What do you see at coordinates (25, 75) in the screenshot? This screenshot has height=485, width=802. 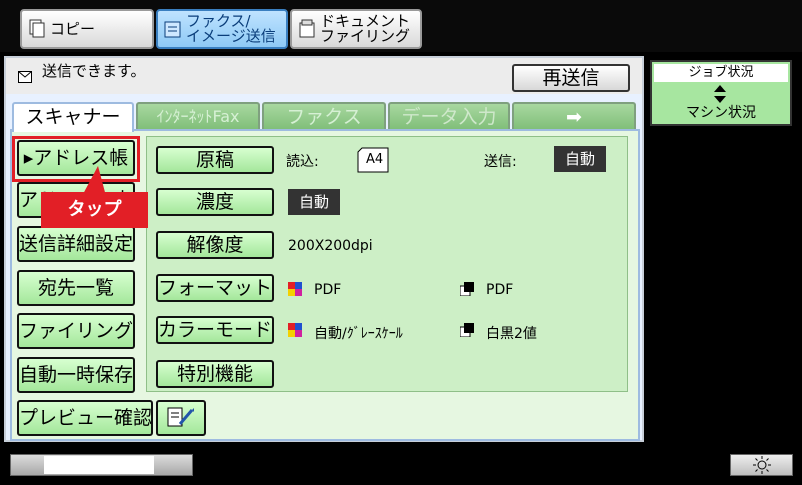 I see `envelope-icon` at bounding box center [25, 75].